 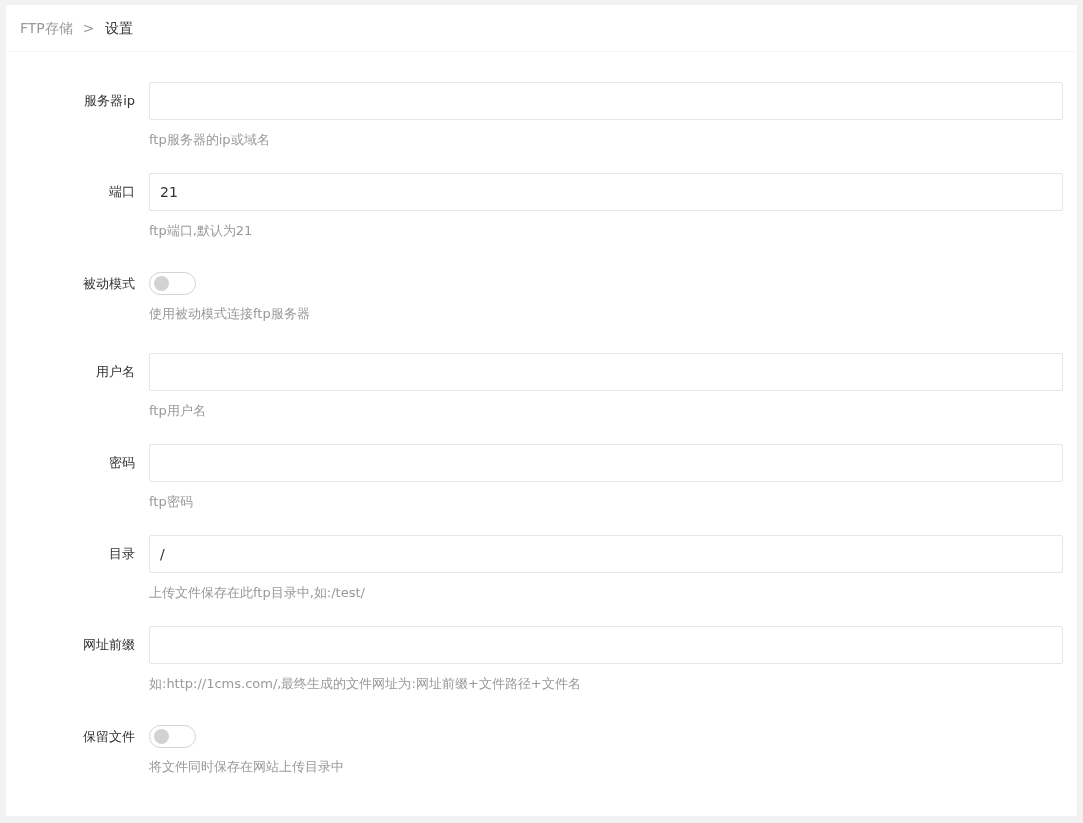 What do you see at coordinates (606, 192) in the screenshot?
I see `input-field: 21` at bounding box center [606, 192].